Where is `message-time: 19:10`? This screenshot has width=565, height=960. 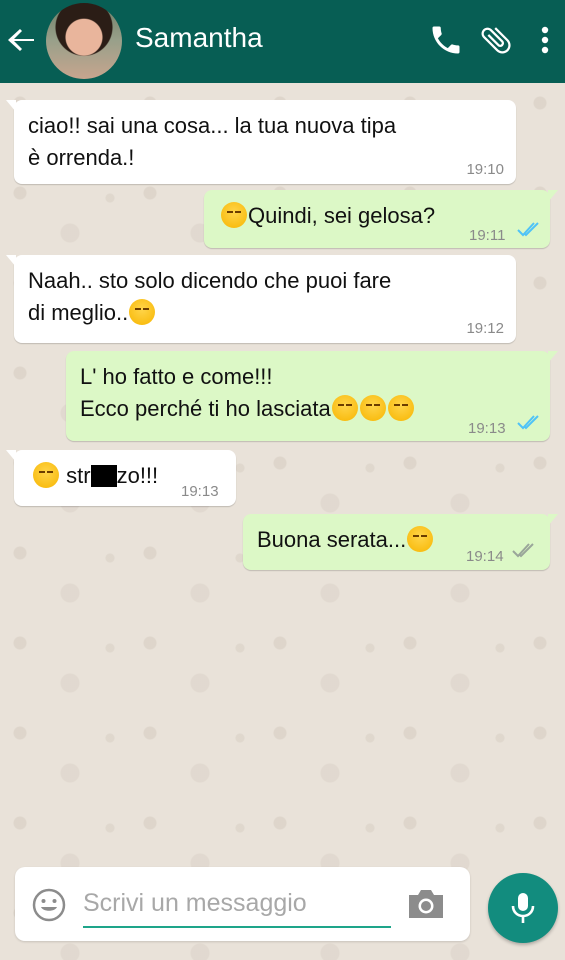 message-time: 19:10 is located at coordinates (485, 169).